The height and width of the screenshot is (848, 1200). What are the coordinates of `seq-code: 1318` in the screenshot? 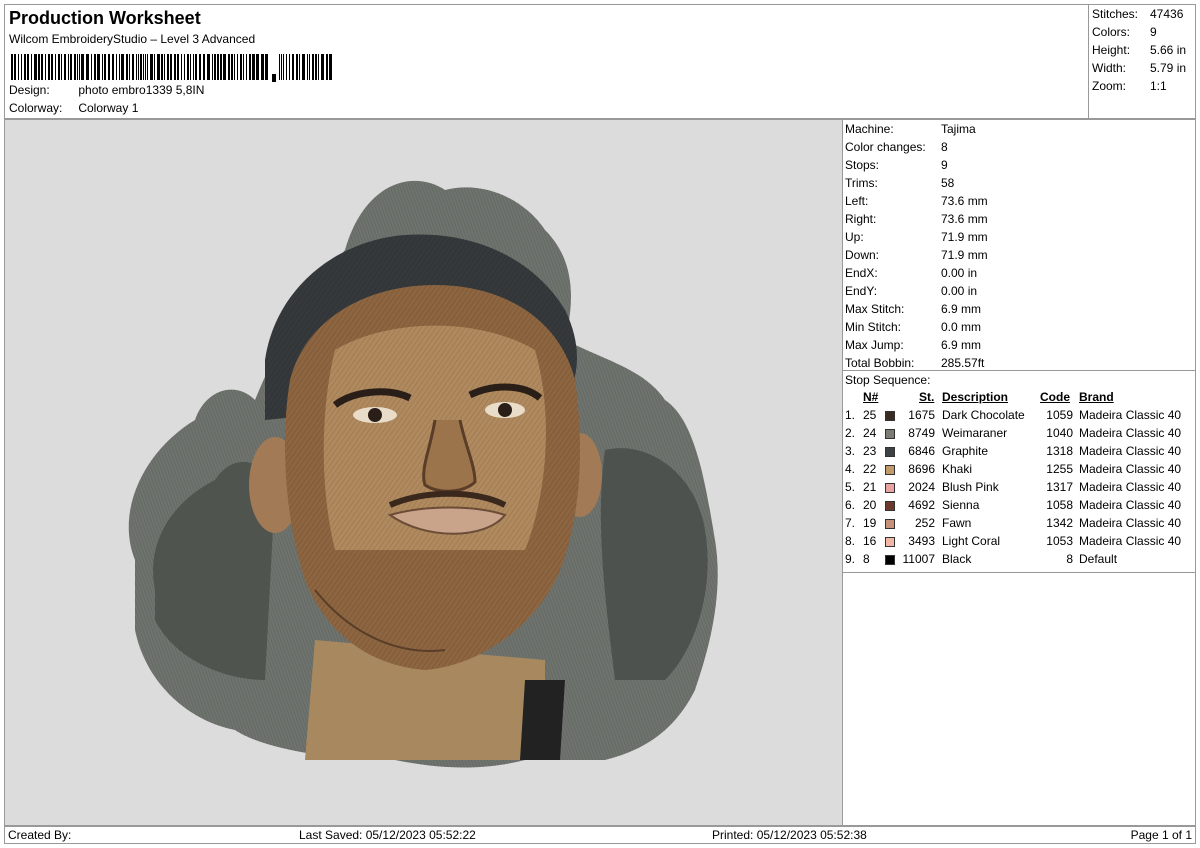 It's located at (1059, 451).